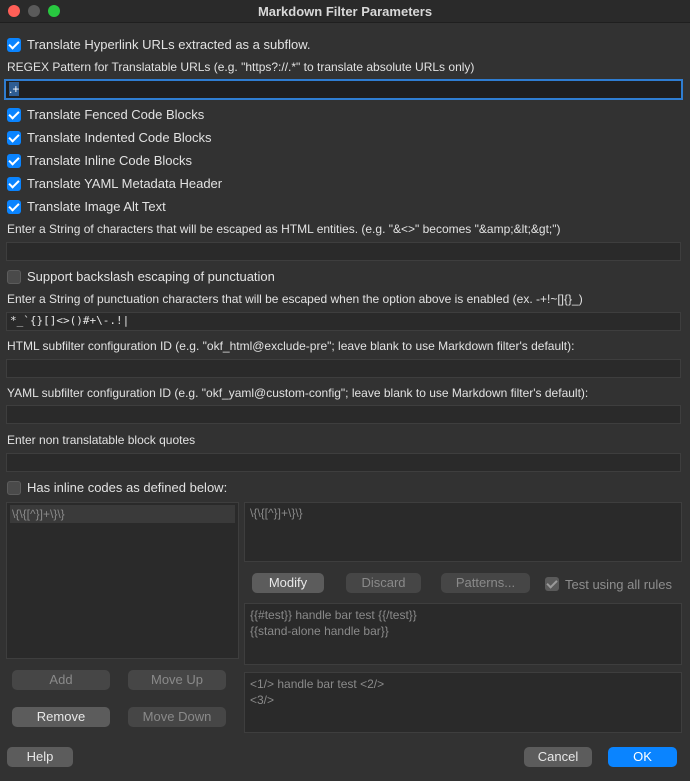 Image resolution: width=690 pixels, height=781 pixels. Describe the element at coordinates (288, 583) in the screenshot. I see `modify-button: Modify` at that location.